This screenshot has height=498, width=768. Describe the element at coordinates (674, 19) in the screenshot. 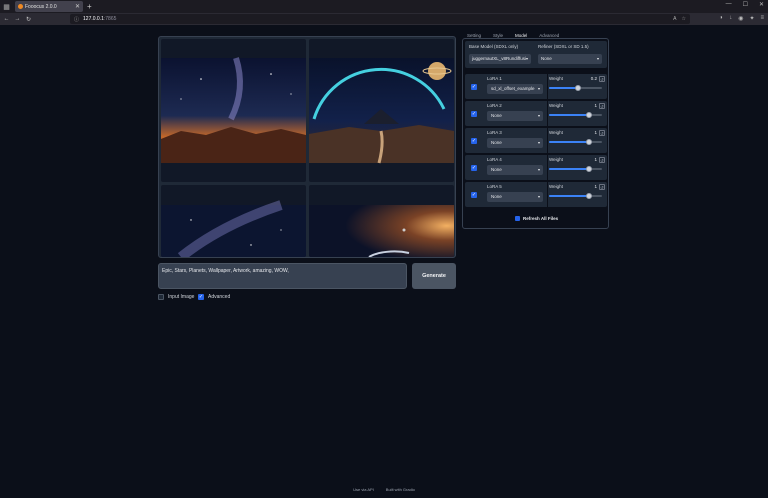

I see `translate-icon: A` at that location.